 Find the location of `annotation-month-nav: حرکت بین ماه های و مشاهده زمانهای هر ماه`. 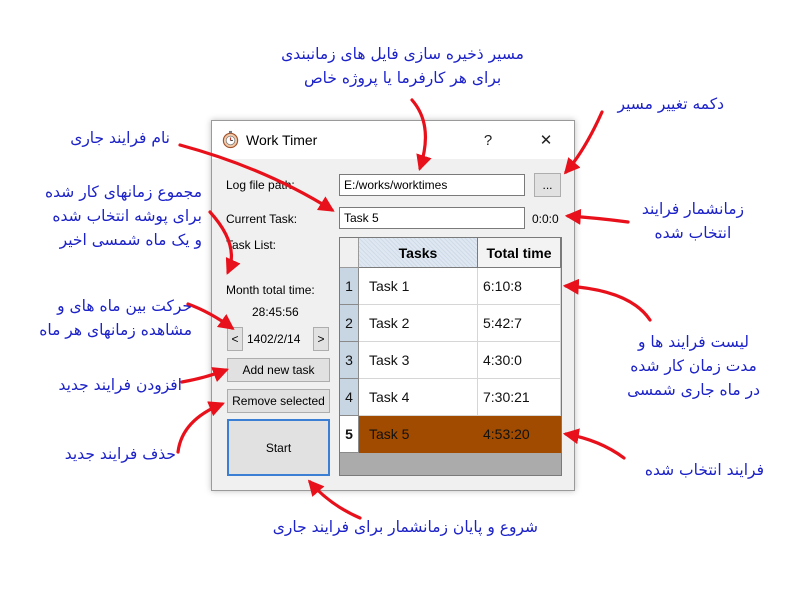

annotation-month-nav: حرکت بین ماه های و مشاهده زمانهای هر ماه is located at coordinates (115, 318).